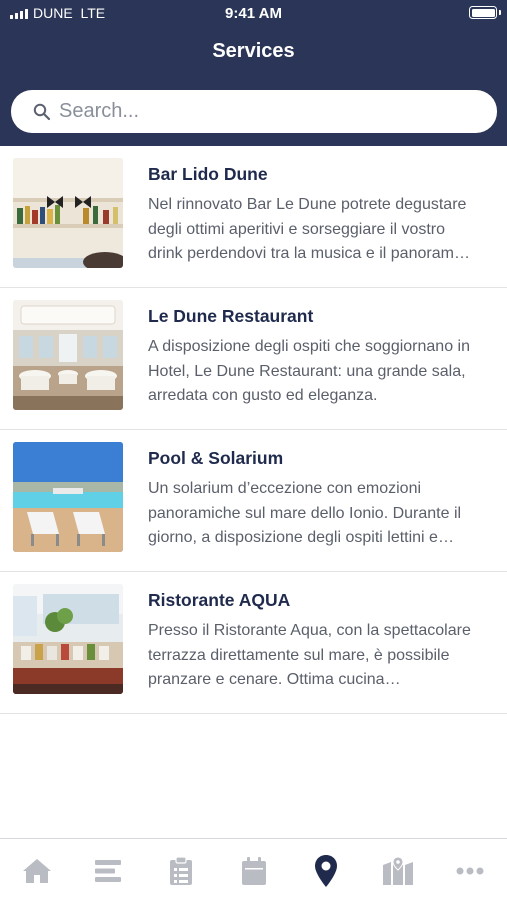  Describe the element at coordinates (216, 458) in the screenshot. I see `service-title: Pool & Solarium` at that location.